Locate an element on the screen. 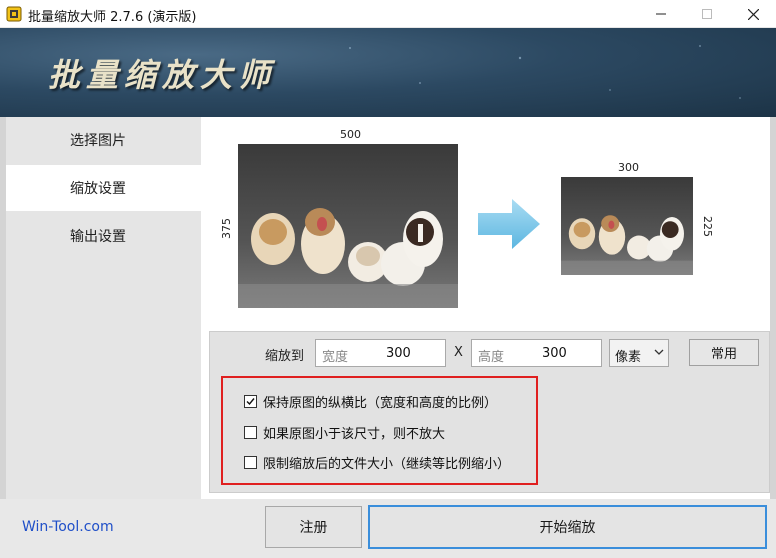 The width and height of the screenshot is (776, 558). width-placeholder: 宽度 is located at coordinates (335, 357).